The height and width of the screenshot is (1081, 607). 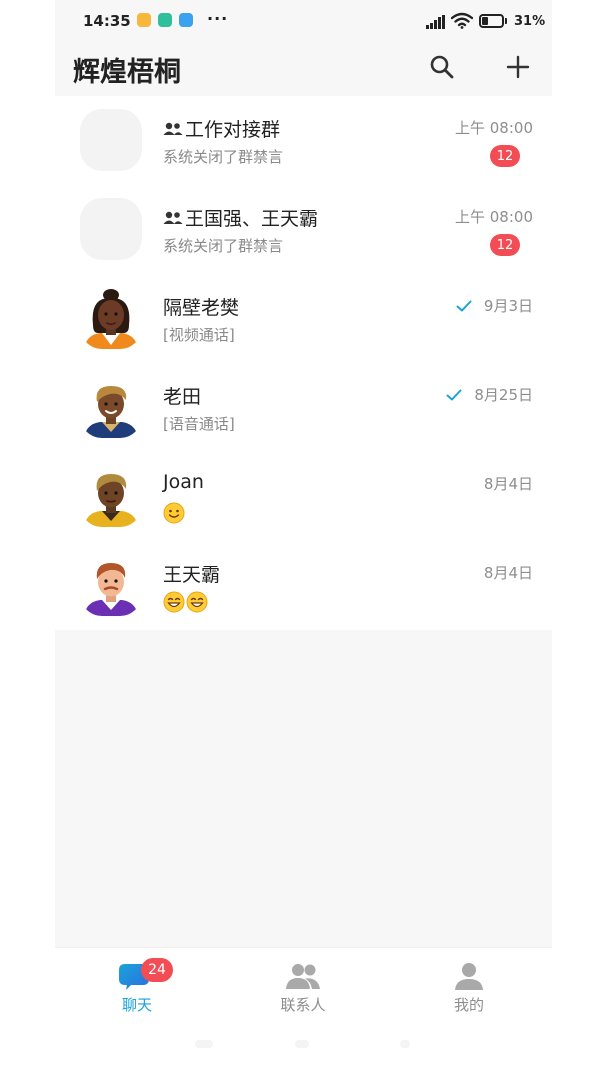 I want to click on chat-last-message: [视频通话], so click(x=199, y=335).